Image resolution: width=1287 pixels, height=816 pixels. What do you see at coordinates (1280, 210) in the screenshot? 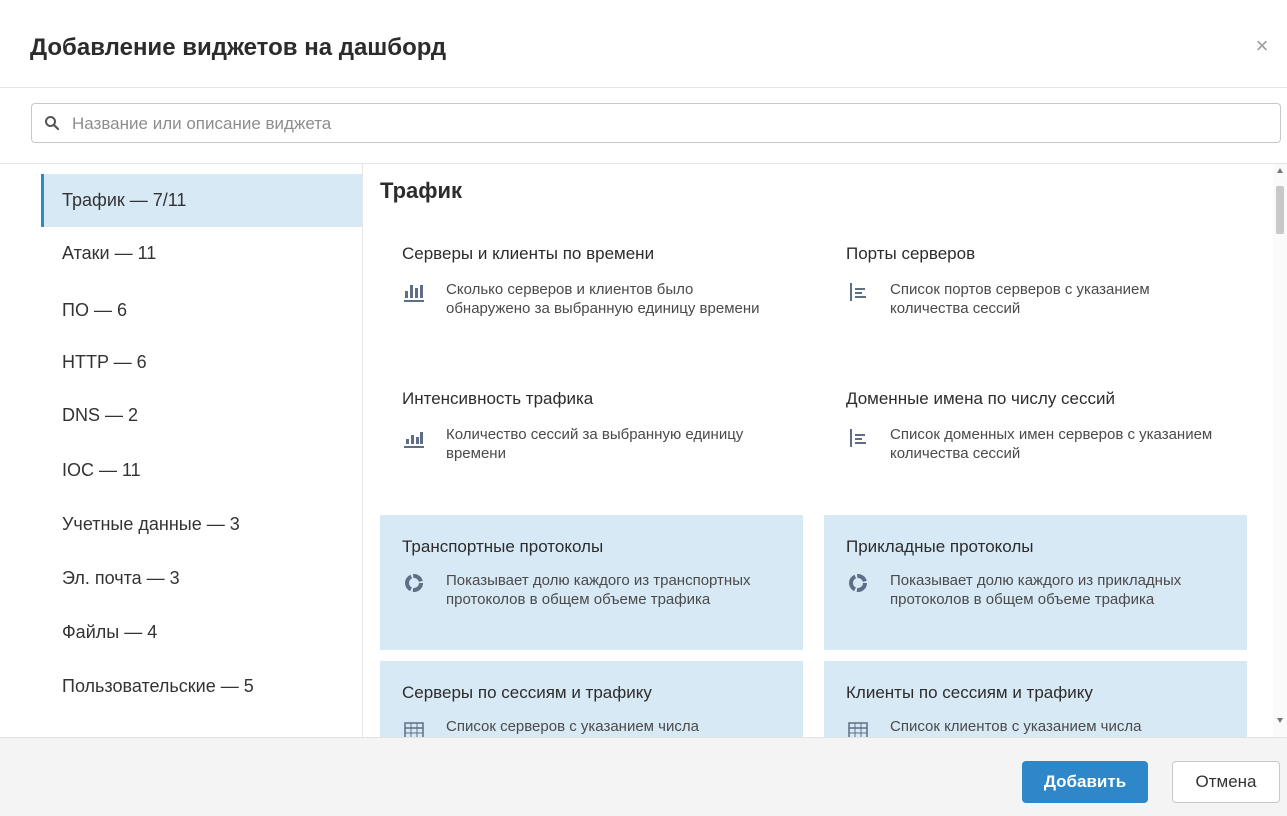
I see `scroll-thumb` at bounding box center [1280, 210].